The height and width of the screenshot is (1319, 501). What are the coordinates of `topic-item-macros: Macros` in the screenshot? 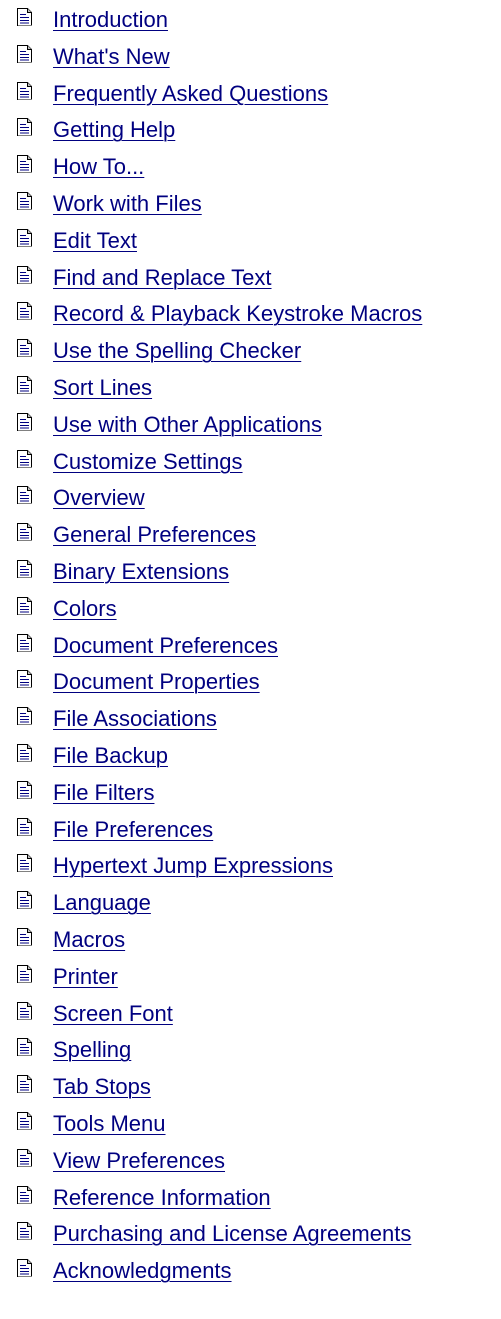 It's located at (250, 944).